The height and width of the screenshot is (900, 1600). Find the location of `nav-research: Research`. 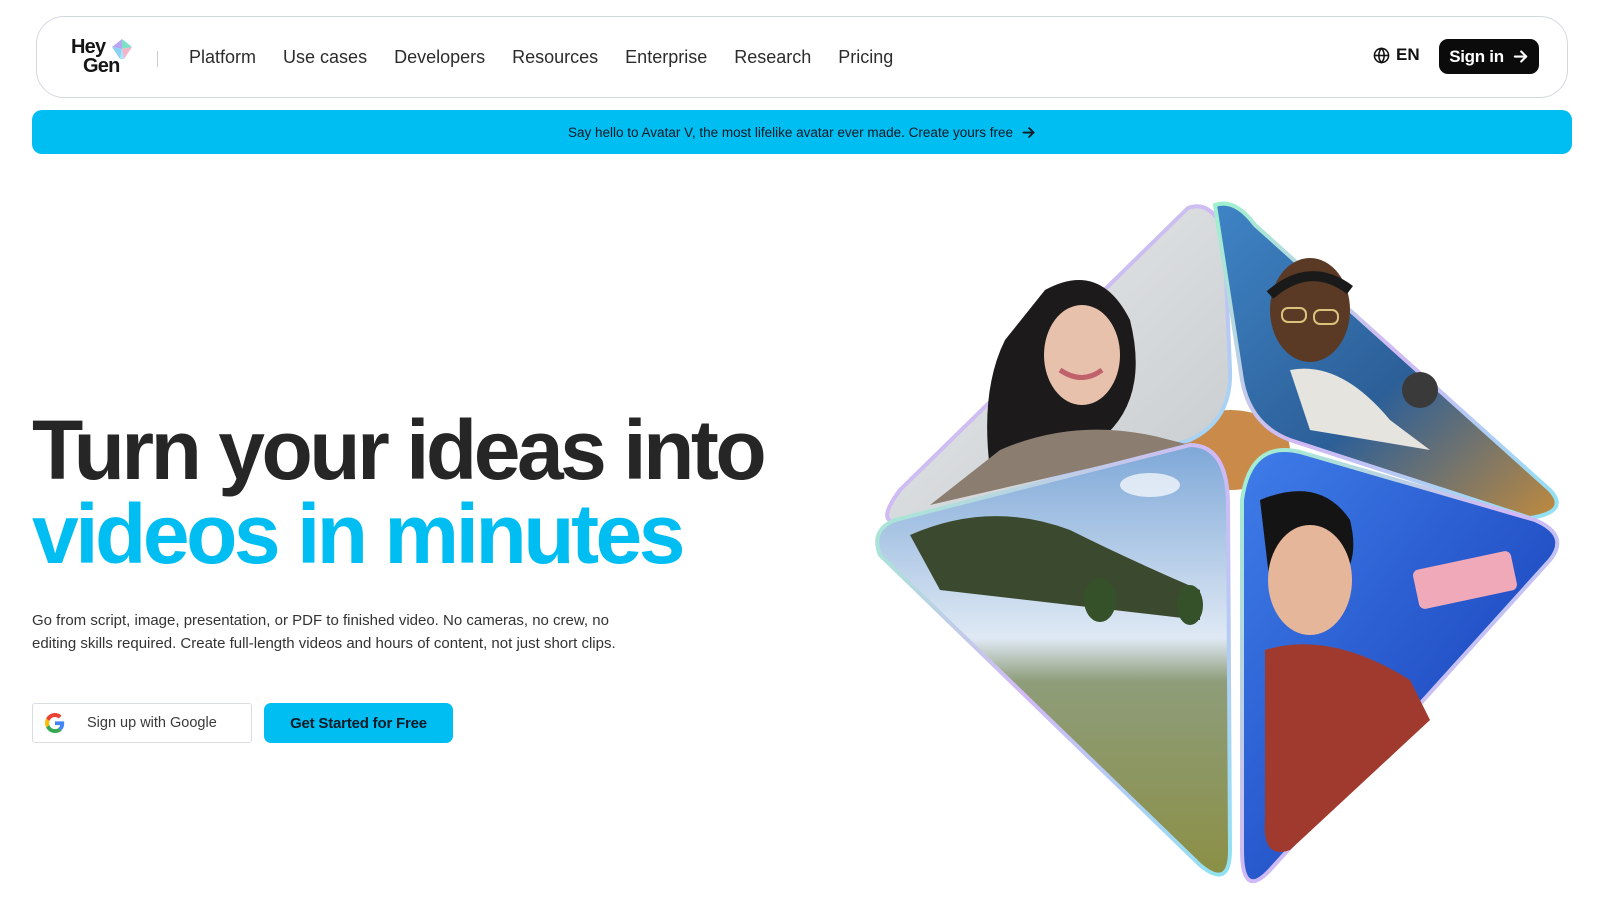

nav-research: Research is located at coordinates (772, 57).